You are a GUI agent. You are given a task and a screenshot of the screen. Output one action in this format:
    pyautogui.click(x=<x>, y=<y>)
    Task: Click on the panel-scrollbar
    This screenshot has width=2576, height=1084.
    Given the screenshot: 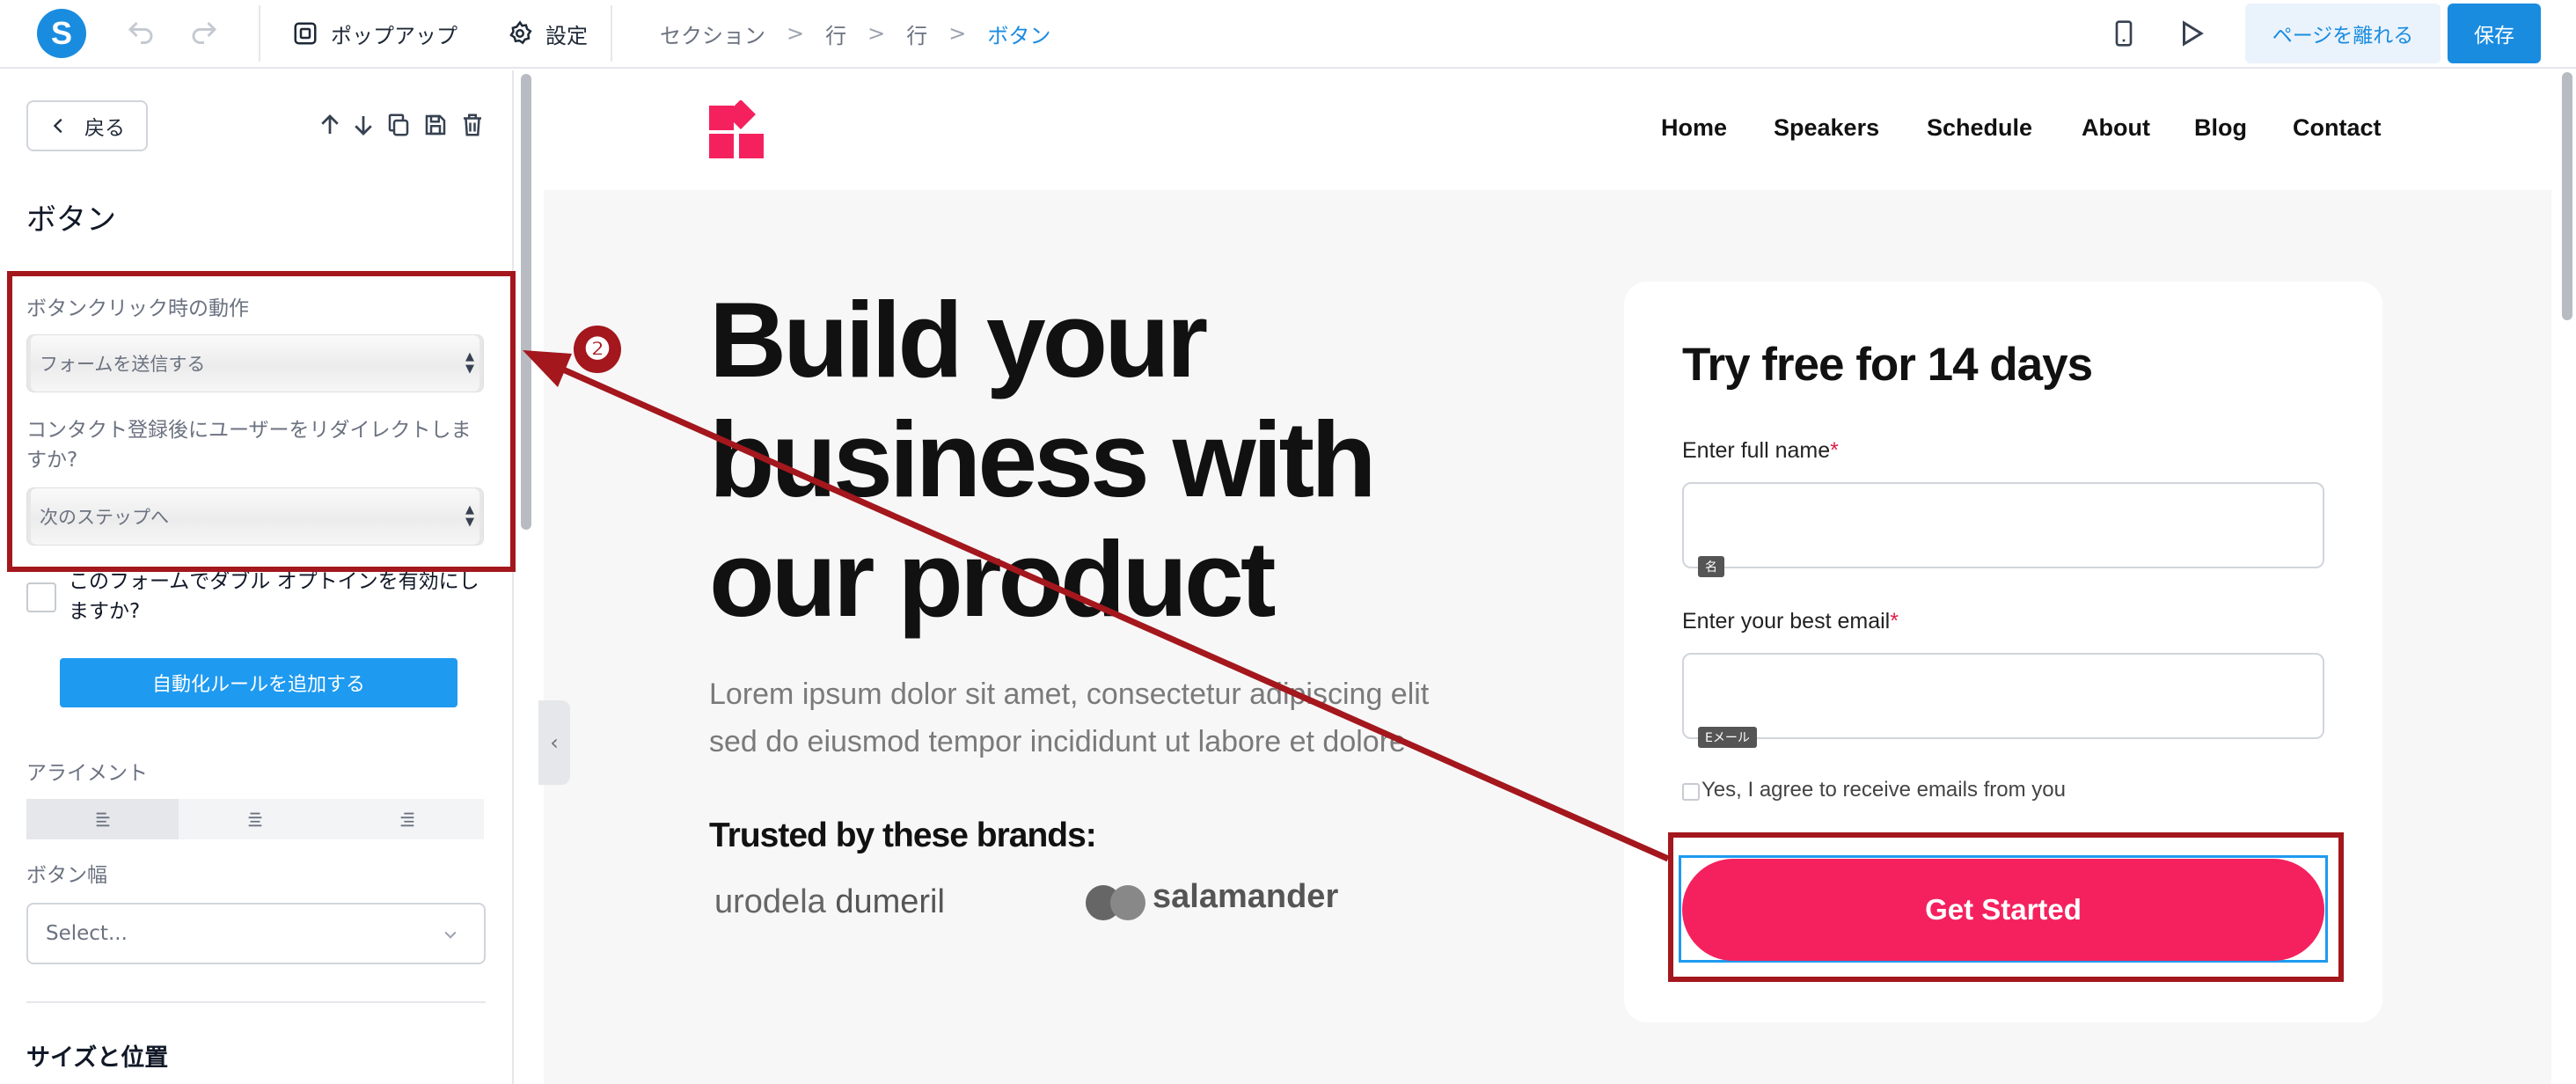 What is the action you would take?
    pyautogui.click(x=525, y=579)
    